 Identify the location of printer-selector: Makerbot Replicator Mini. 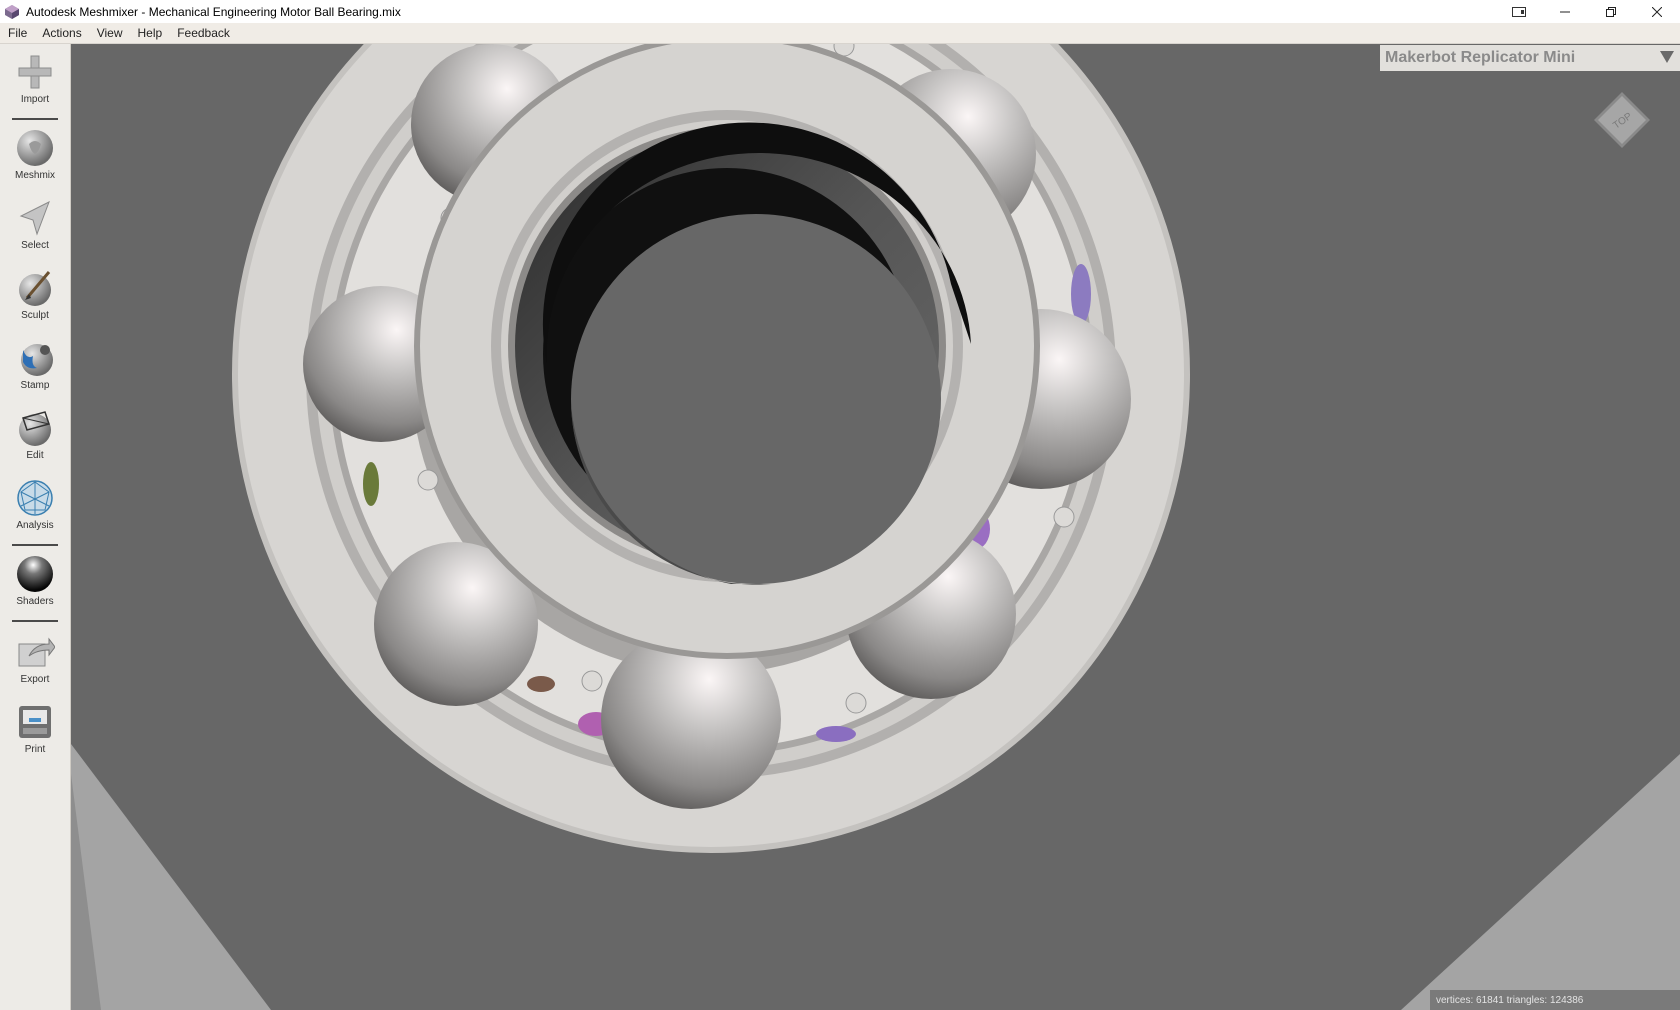
(1530, 58).